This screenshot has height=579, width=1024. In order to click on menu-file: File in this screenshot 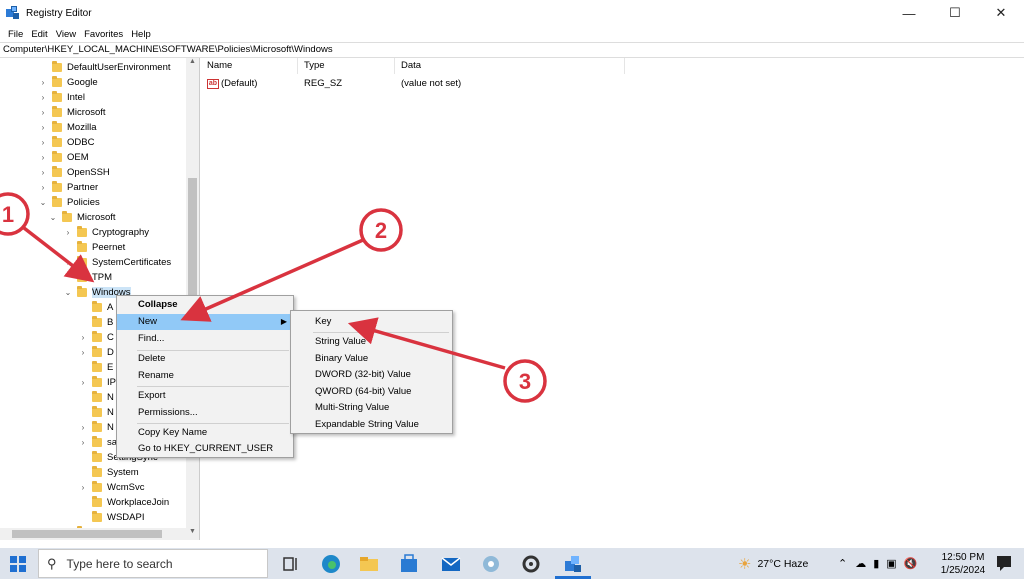, I will do `click(15, 34)`.